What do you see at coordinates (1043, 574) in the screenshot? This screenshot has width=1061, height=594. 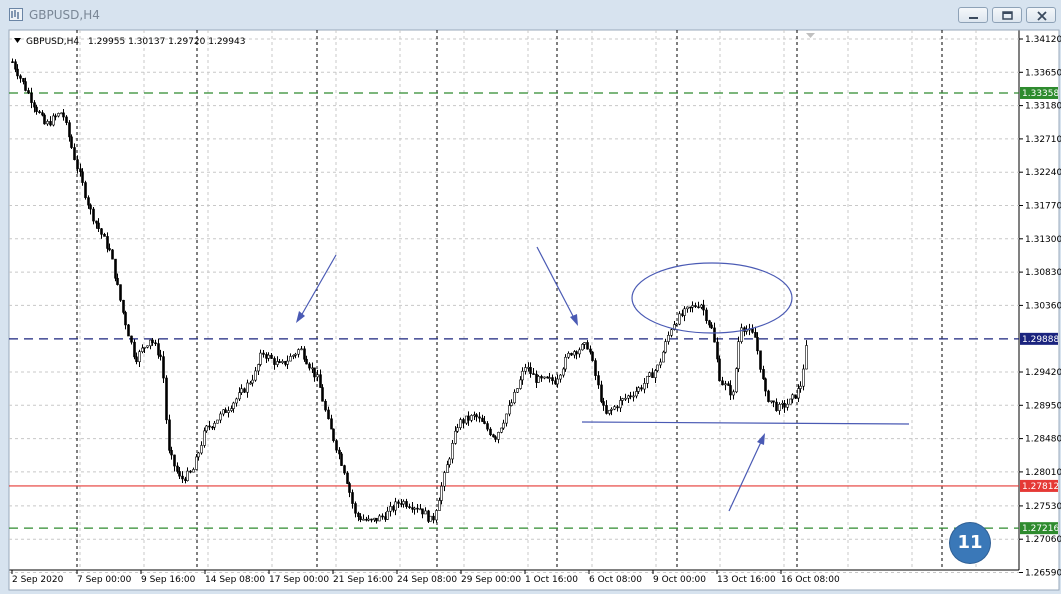 I see `price-tick-label: 1.26590` at bounding box center [1043, 574].